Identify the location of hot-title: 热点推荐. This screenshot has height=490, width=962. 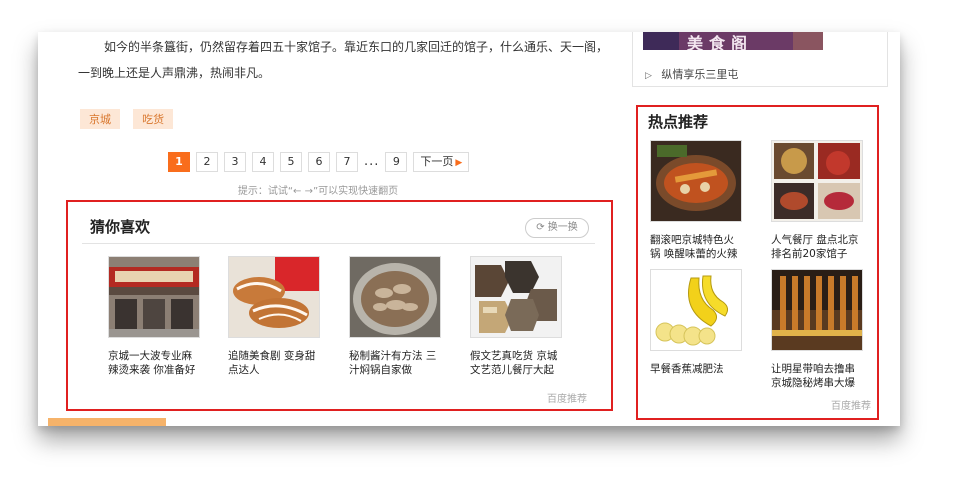
(678, 122).